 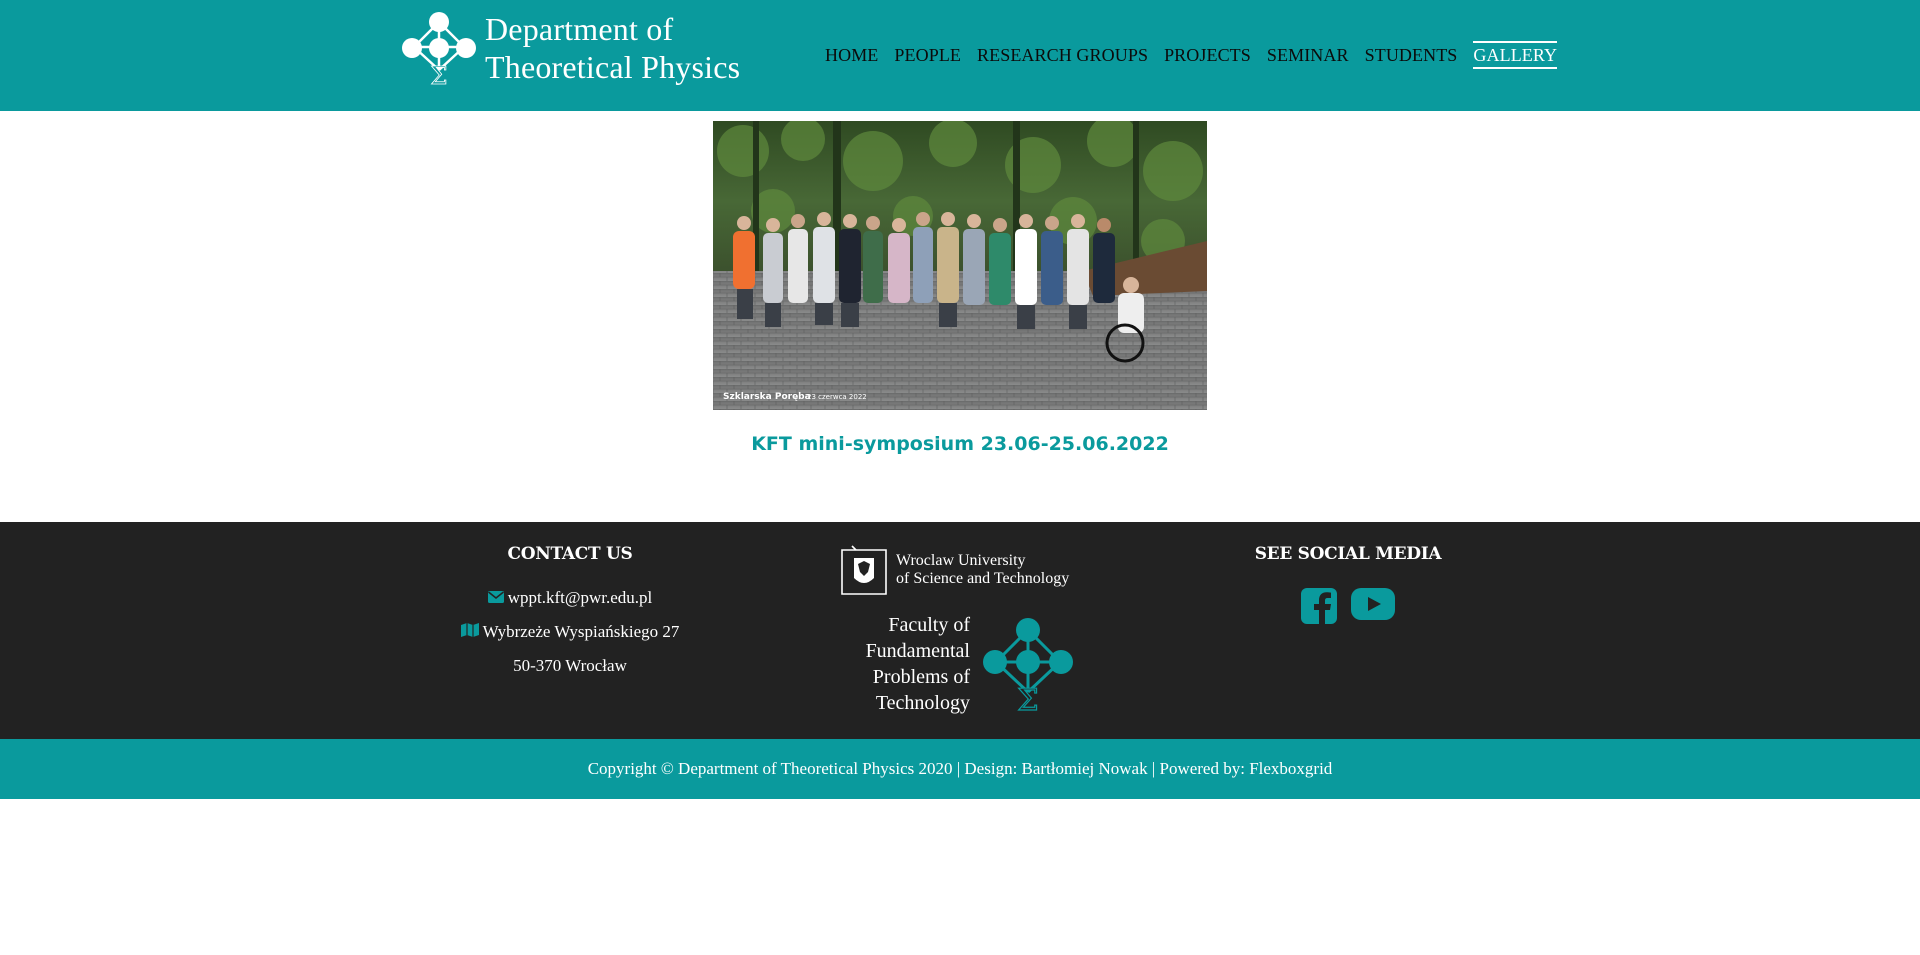 I want to click on nav-people: PEOPLE, so click(x=927, y=55).